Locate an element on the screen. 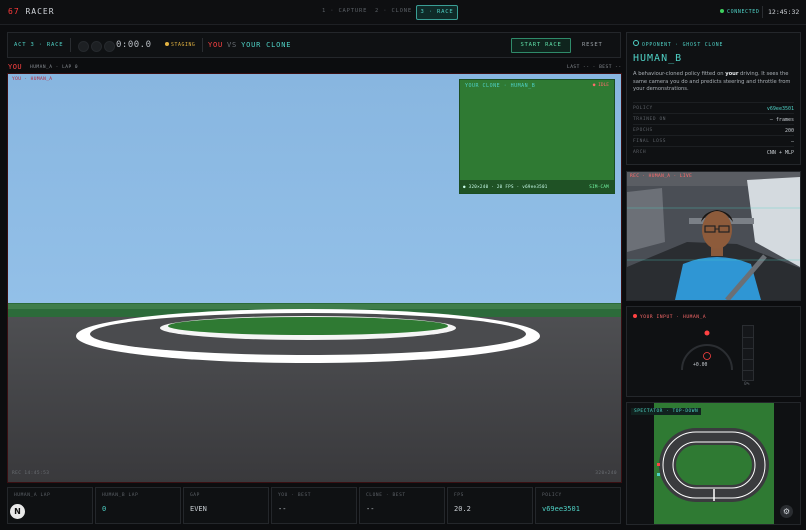 The image size is (806, 530). trained-on-row: TRAINED ON — frames is located at coordinates (713, 118).